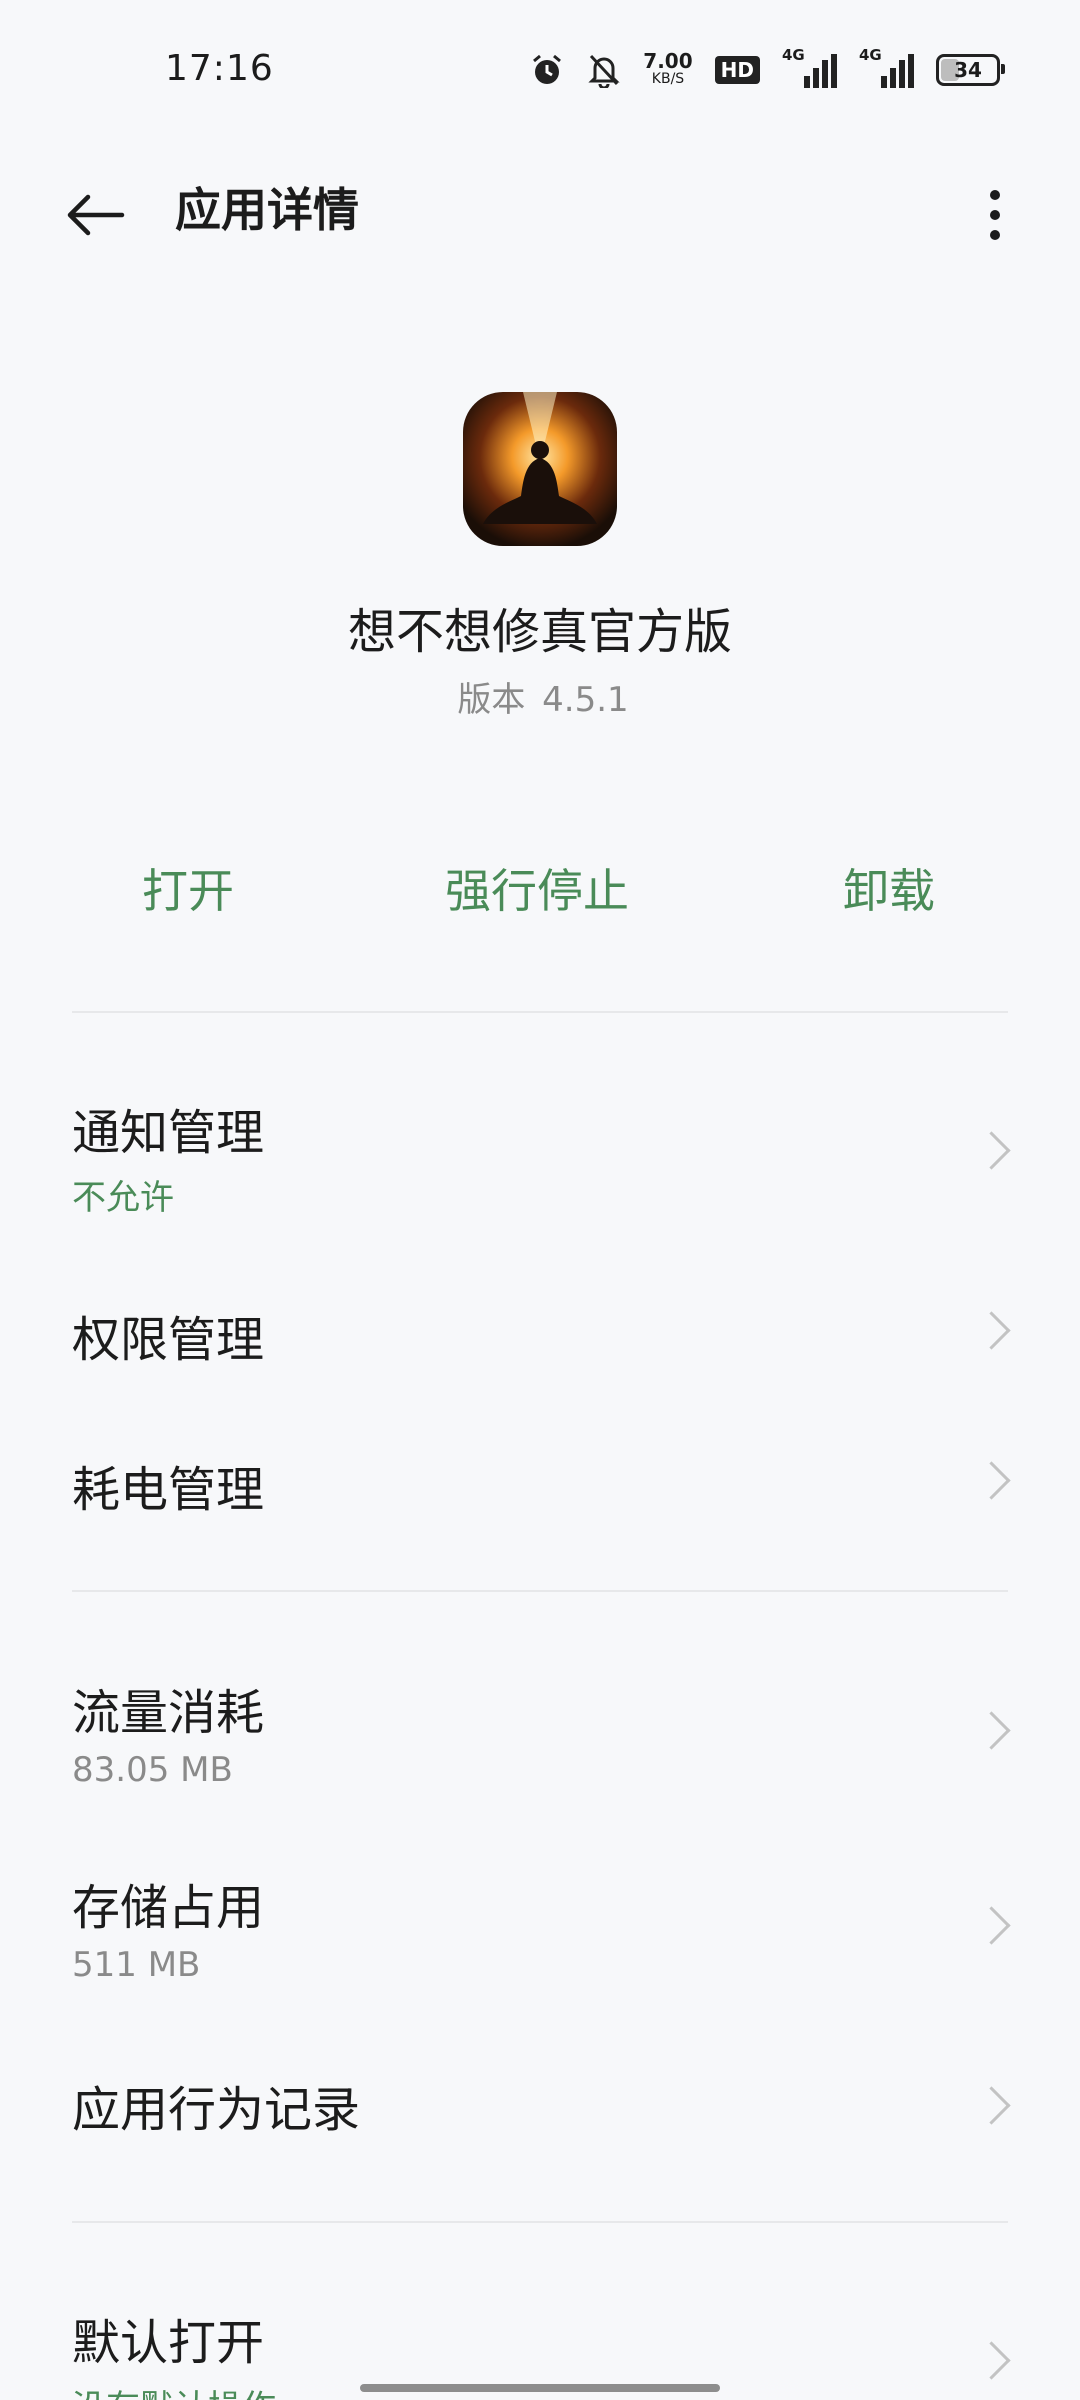  What do you see at coordinates (168, 1713) in the screenshot?
I see `settings-item-title: 流量消耗` at bounding box center [168, 1713].